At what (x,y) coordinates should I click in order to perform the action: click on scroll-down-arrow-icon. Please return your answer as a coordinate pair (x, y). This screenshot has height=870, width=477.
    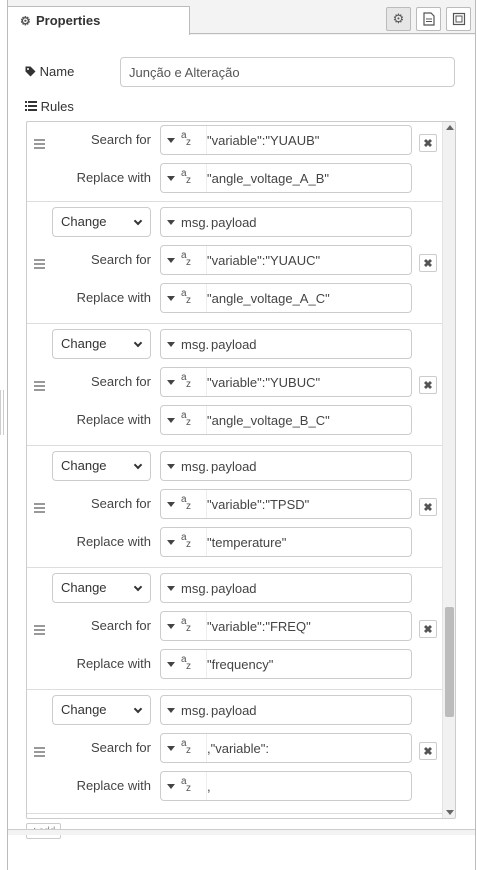
    Looking at the image, I should click on (450, 812).